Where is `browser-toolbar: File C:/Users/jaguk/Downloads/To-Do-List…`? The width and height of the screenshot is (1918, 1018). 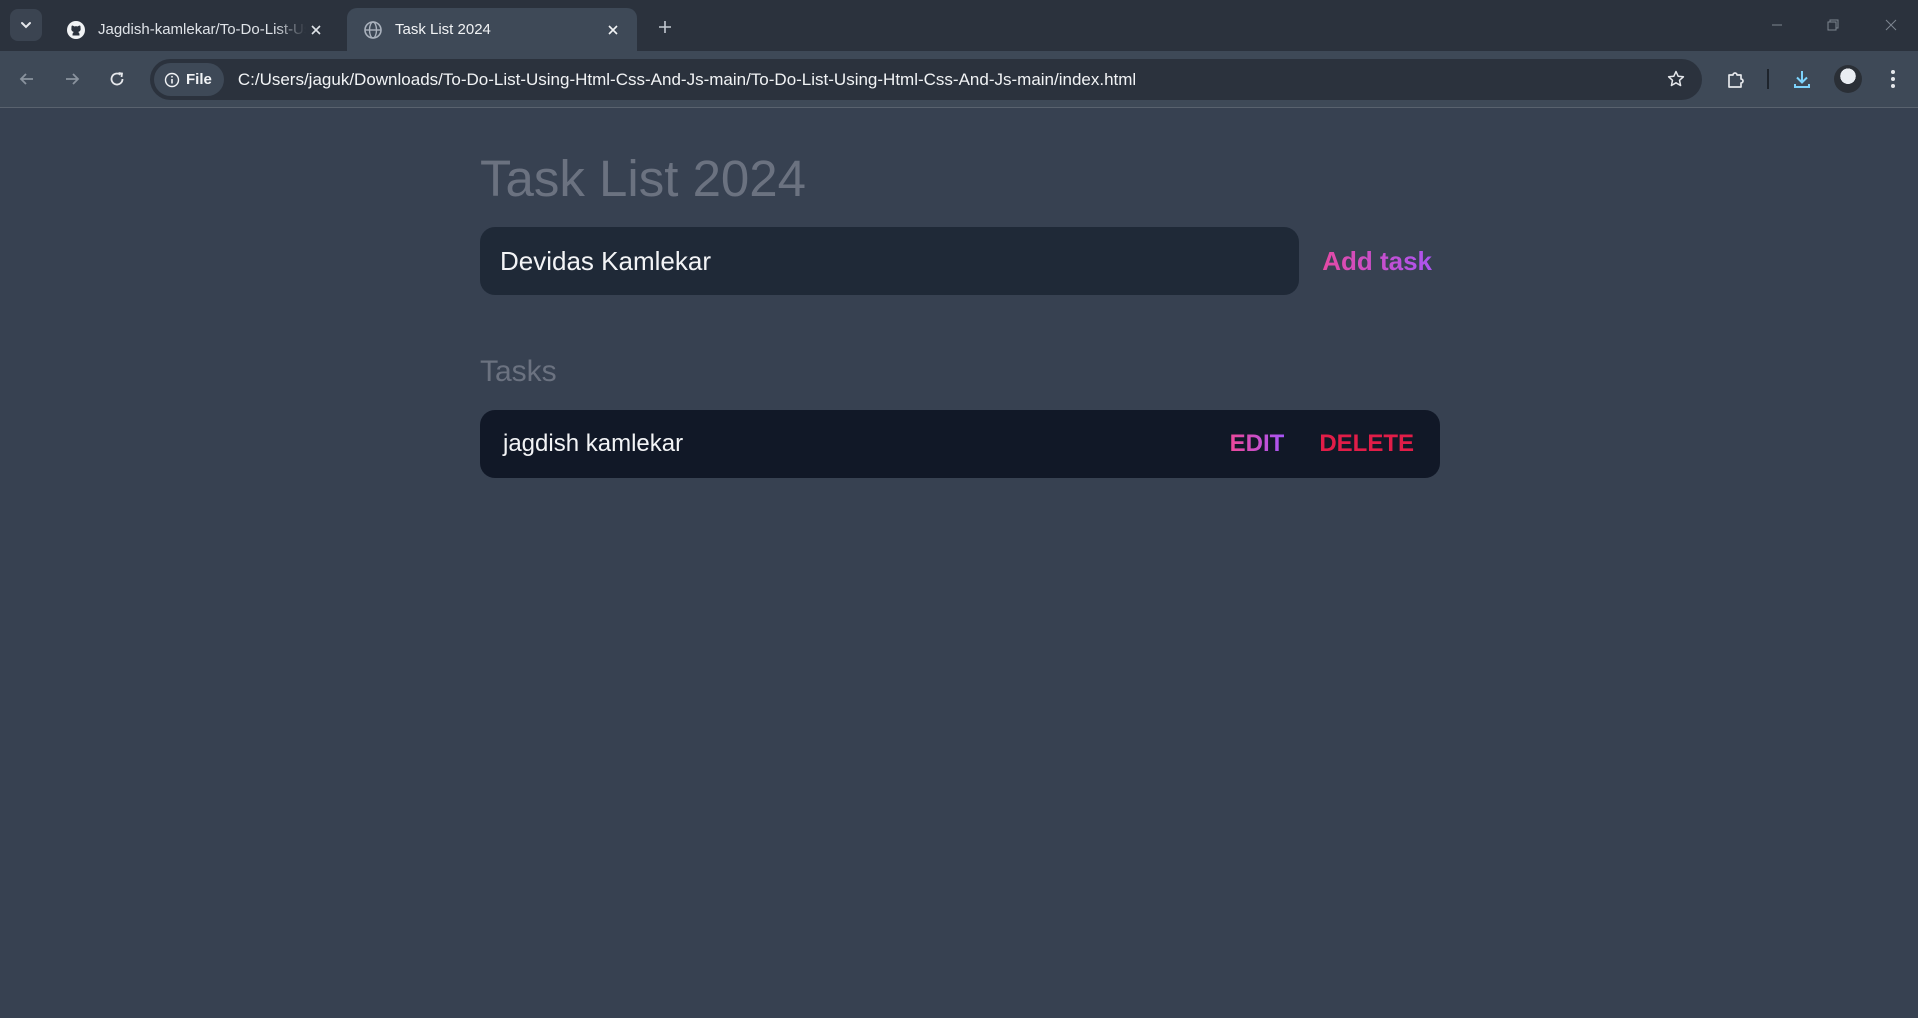 browser-toolbar: File C:/Users/jaguk/Downloads/To-Do-List… is located at coordinates (959, 79).